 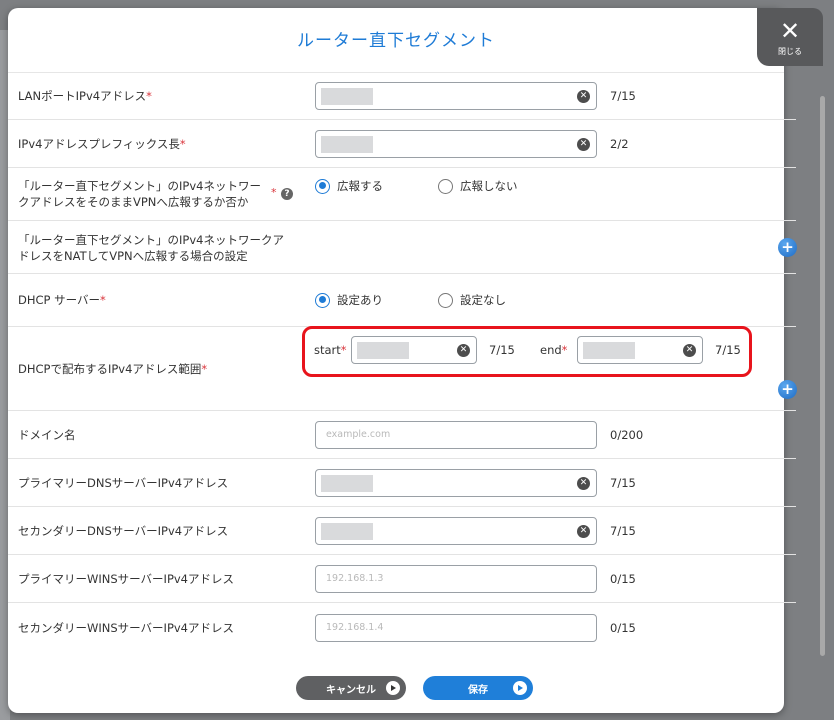 I want to click on add-nat-button: +, so click(x=787, y=247).